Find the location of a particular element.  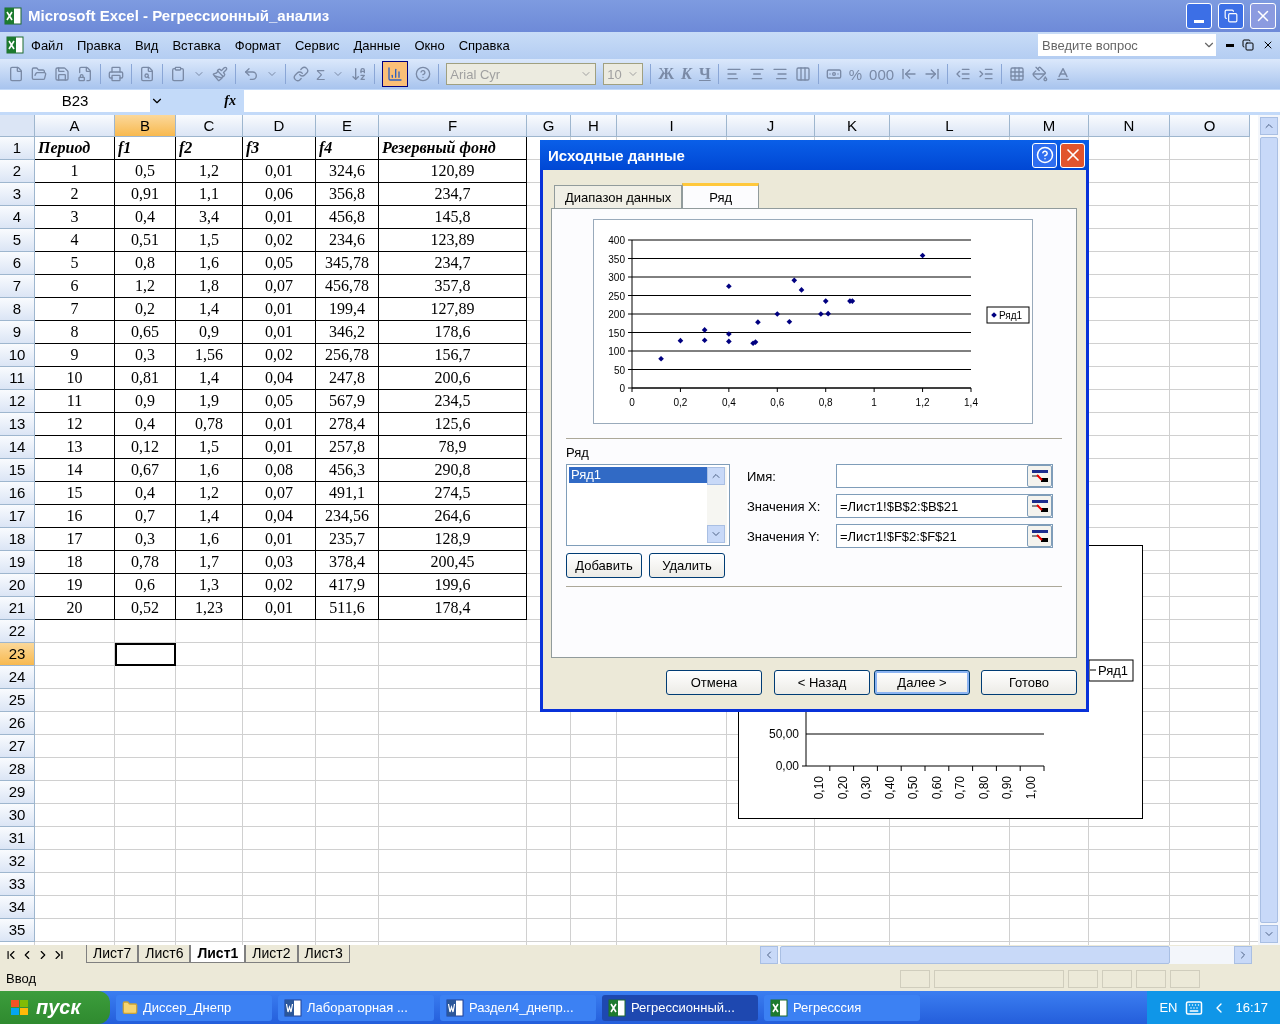

dialog-tab: Ряд is located at coordinates (721, 196).